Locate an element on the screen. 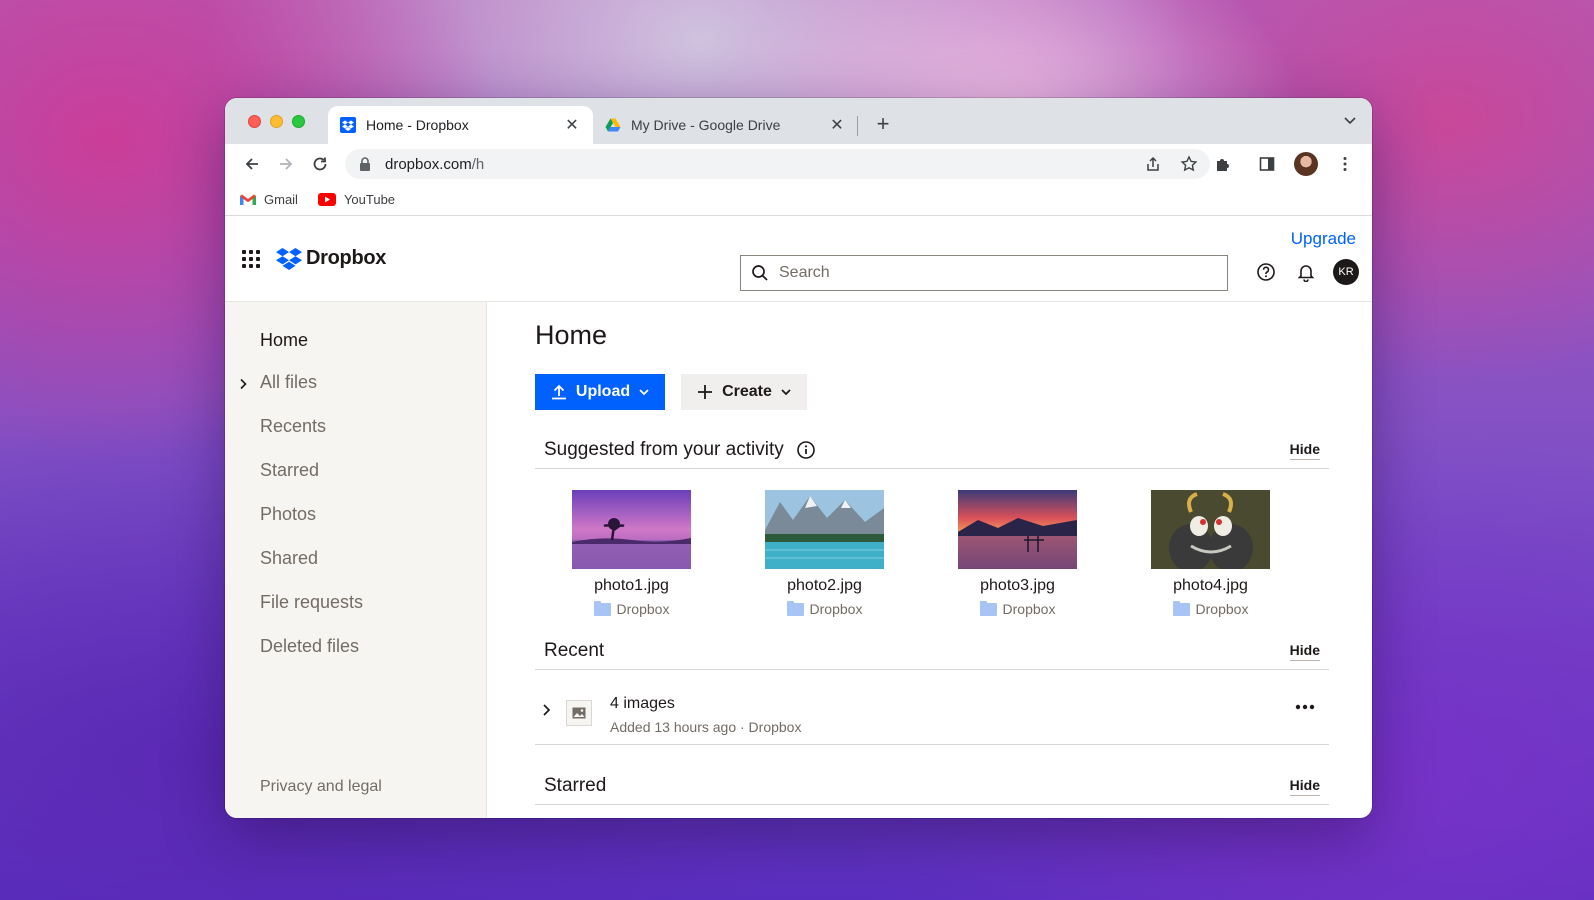  forward-button is located at coordinates (286, 164).